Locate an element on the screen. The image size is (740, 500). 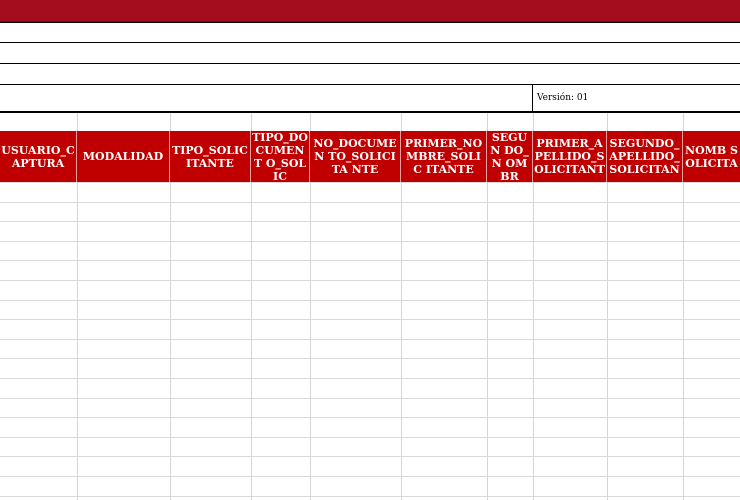
column-header-modalidad: MODALIDAD is located at coordinates (123, 156).